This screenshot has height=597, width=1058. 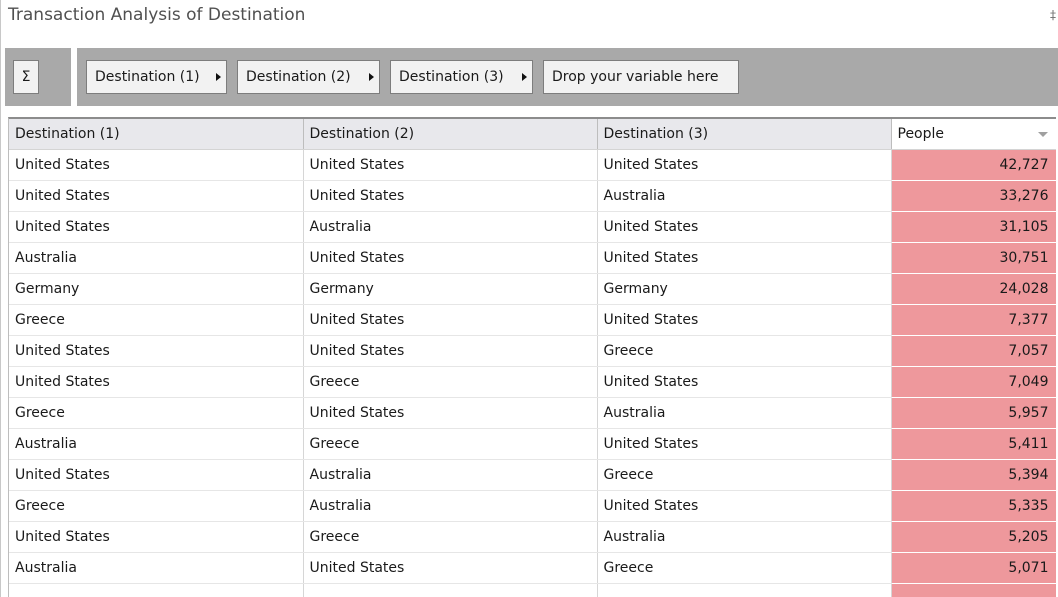 I want to click on column-header-people: People, so click(x=973, y=134).